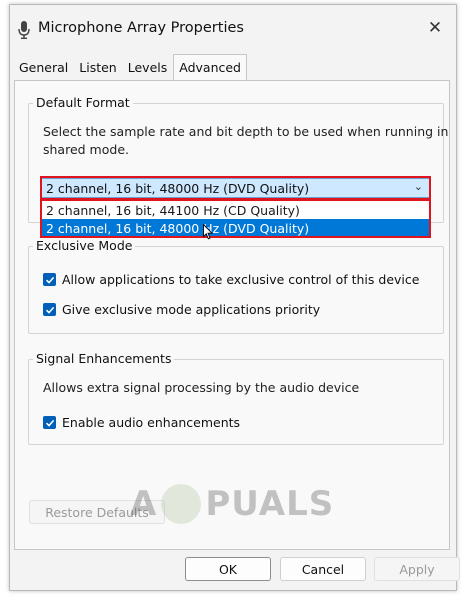 The image size is (468, 600). I want to click on tab-advanced: Advanced, so click(210, 68).